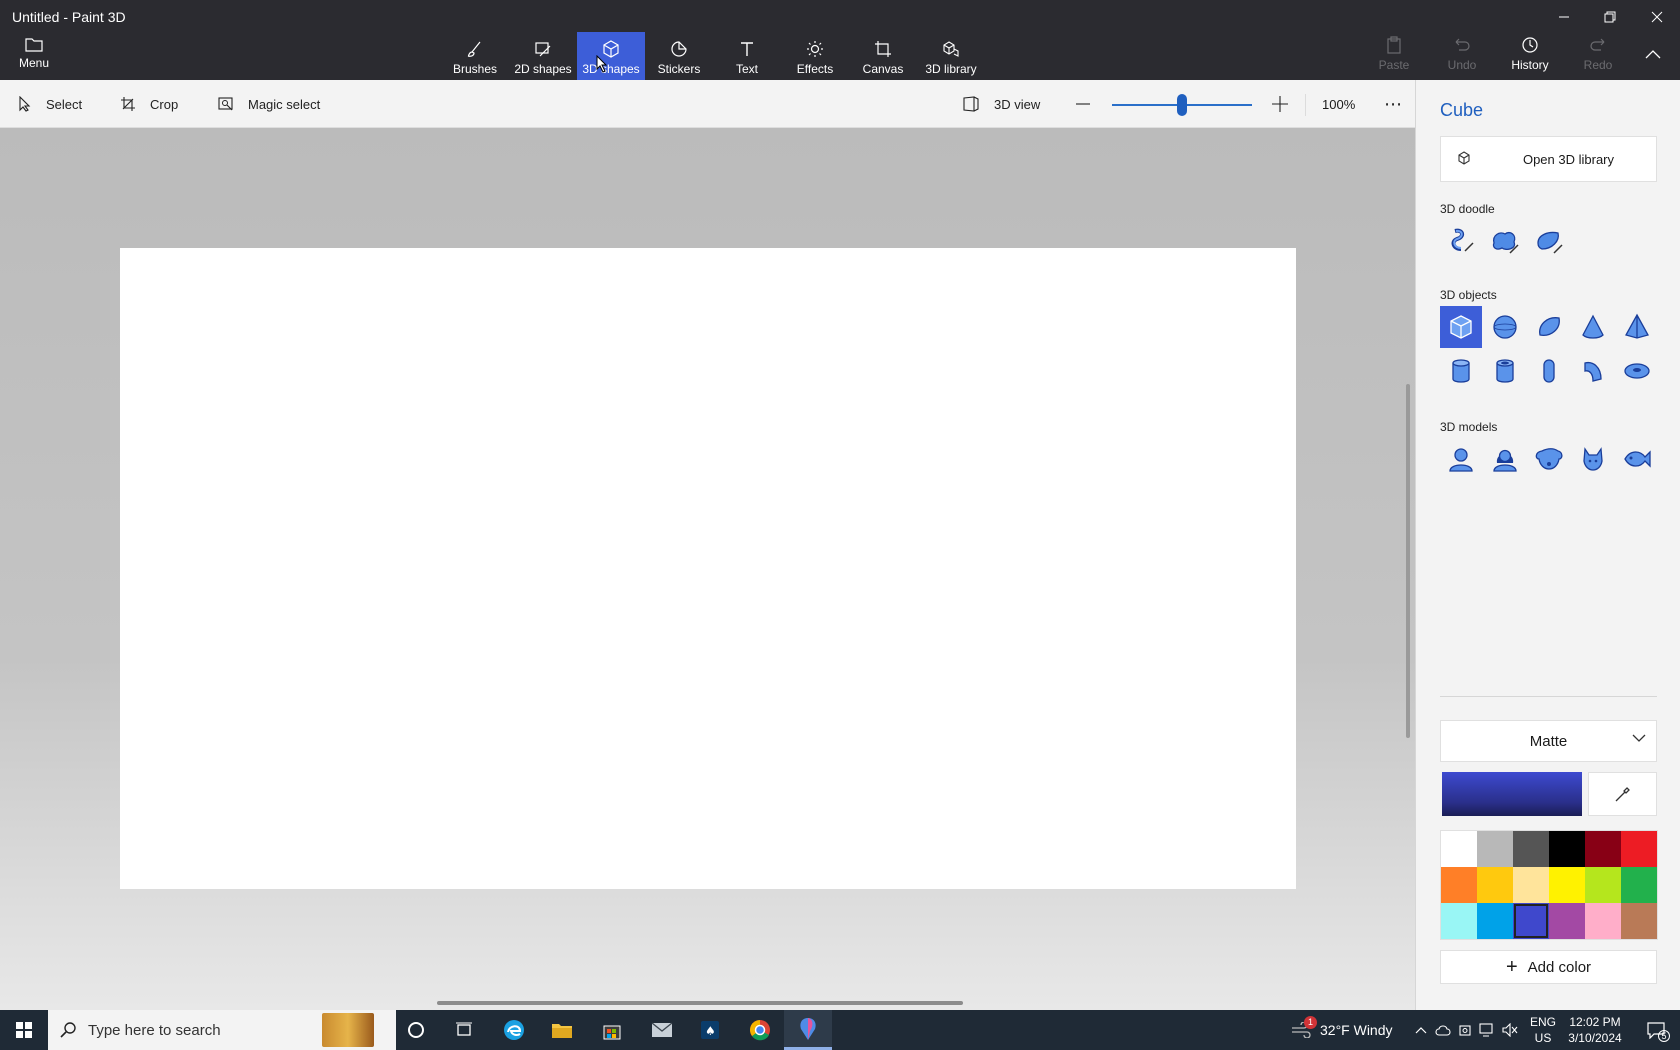 The height and width of the screenshot is (1050, 1680). Describe the element at coordinates (1510, 1030) in the screenshot. I see `volume-icon` at that location.